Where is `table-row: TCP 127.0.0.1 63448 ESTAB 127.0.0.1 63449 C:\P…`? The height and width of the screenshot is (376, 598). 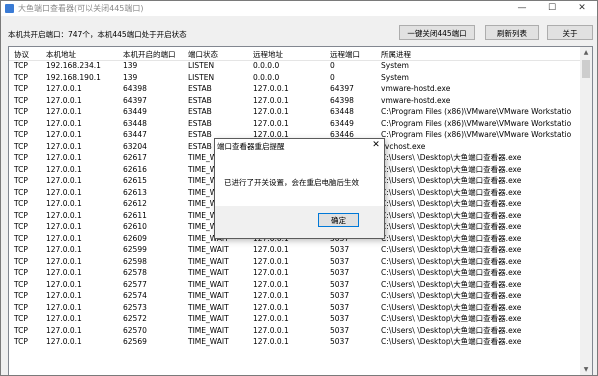
table-row: TCP 127.0.0.1 63448 ESTAB 127.0.0.1 63449 C:\P… is located at coordinates (294, 123).